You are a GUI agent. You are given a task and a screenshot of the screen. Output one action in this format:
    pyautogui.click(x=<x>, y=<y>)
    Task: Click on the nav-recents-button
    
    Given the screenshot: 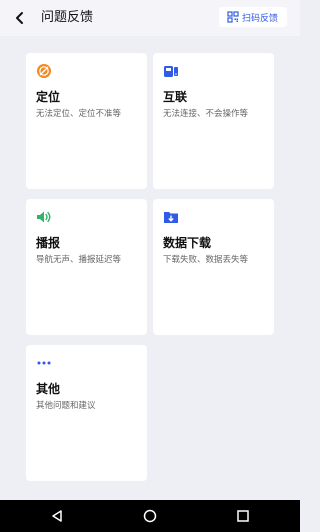 What is the action you would take?
    pyautogui.click(x=243, y=516)
    